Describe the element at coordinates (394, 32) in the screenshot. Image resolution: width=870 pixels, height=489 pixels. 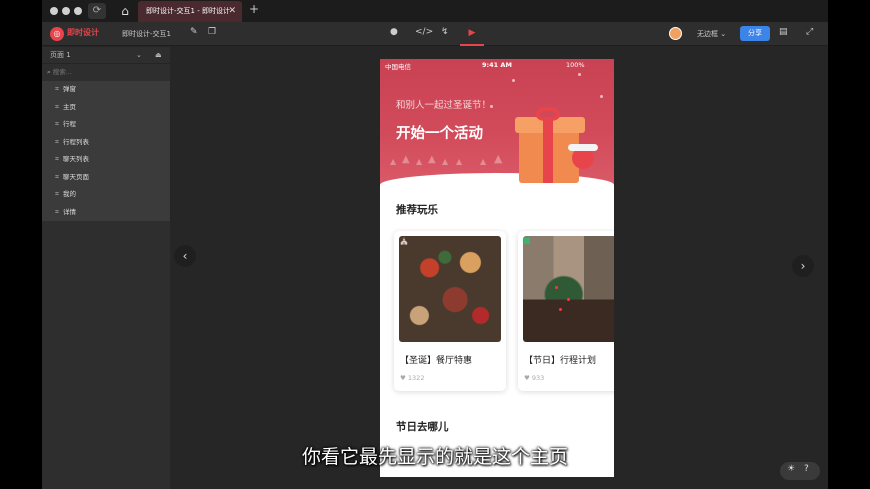
I see `comment-icon: ●` at that location.